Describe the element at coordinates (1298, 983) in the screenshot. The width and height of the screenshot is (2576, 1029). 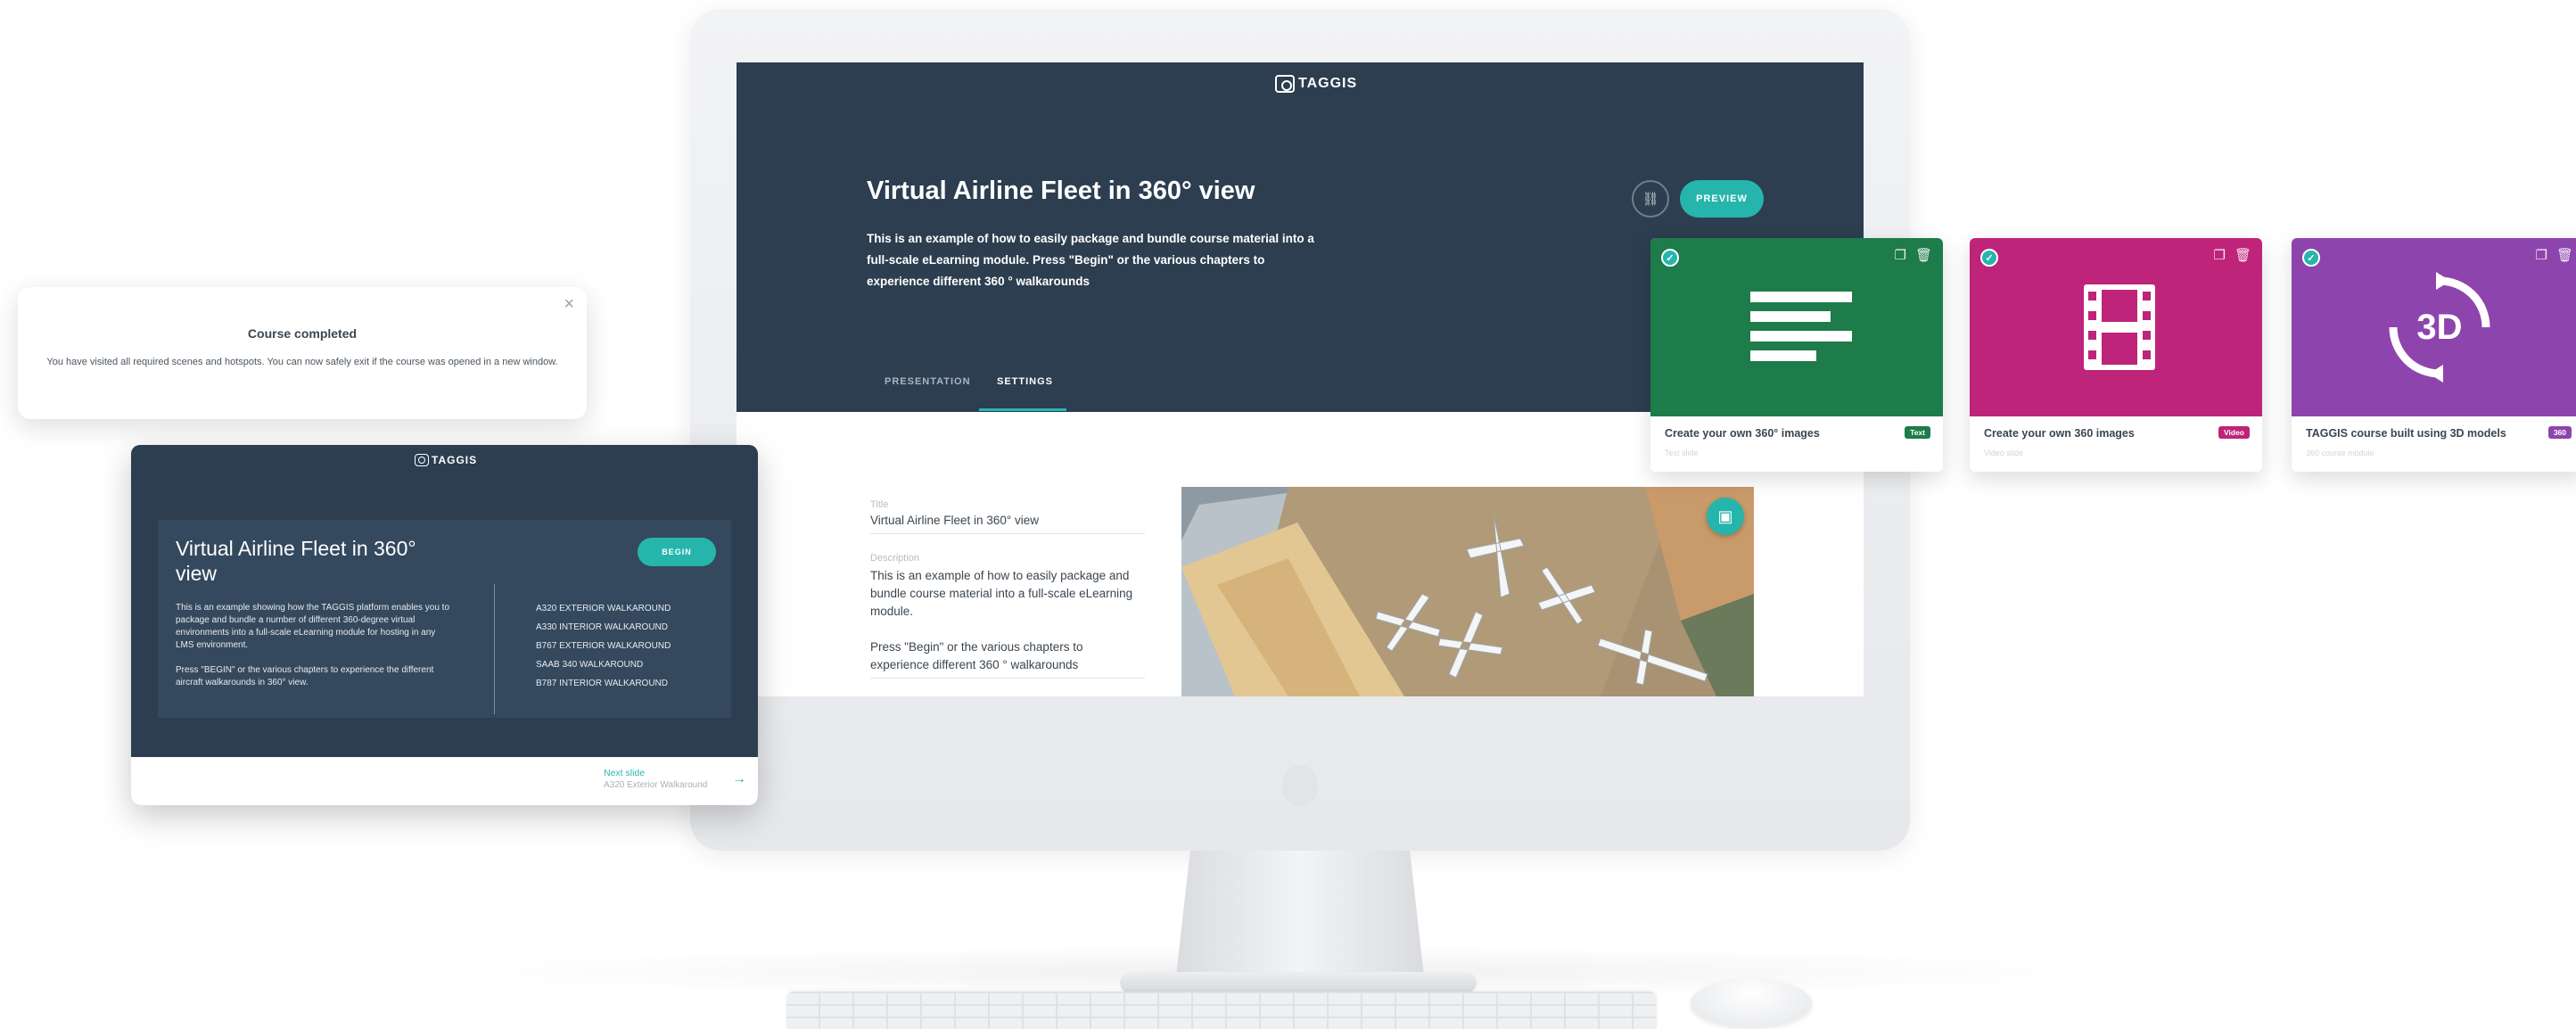
I see `monitor-stand-base` at that location.